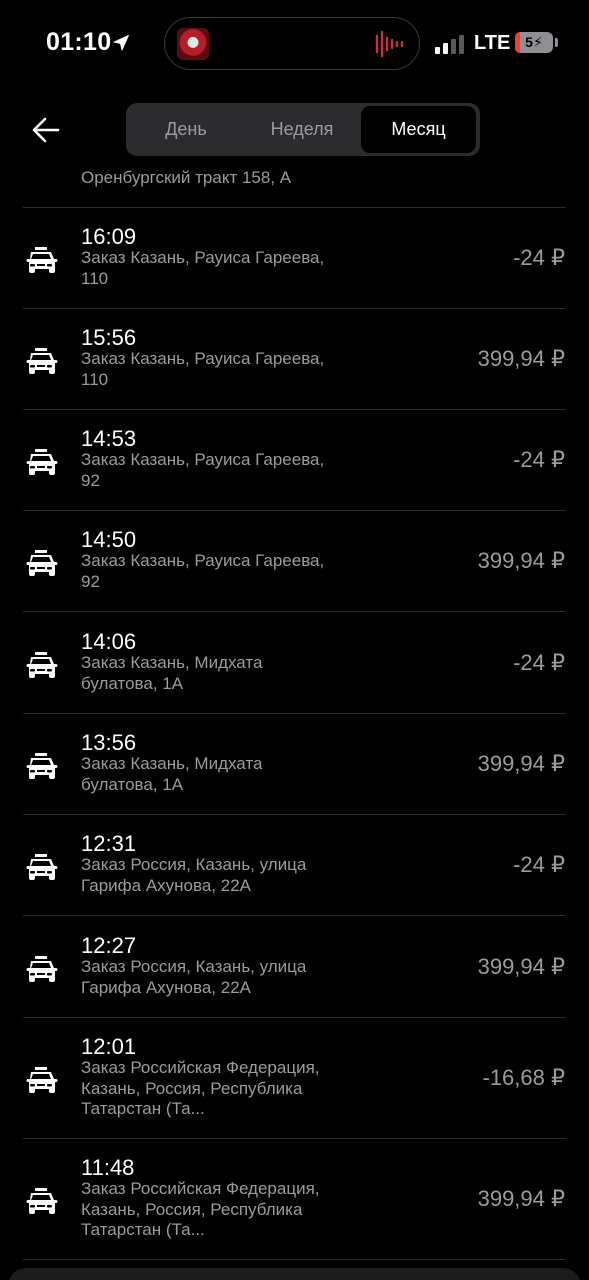 The height and width of the screenshot is (1280, 589). What do you see at coordinates (294, 1259) in the screenshot?
I see `row-divider` at bounding box center [294, 1259].